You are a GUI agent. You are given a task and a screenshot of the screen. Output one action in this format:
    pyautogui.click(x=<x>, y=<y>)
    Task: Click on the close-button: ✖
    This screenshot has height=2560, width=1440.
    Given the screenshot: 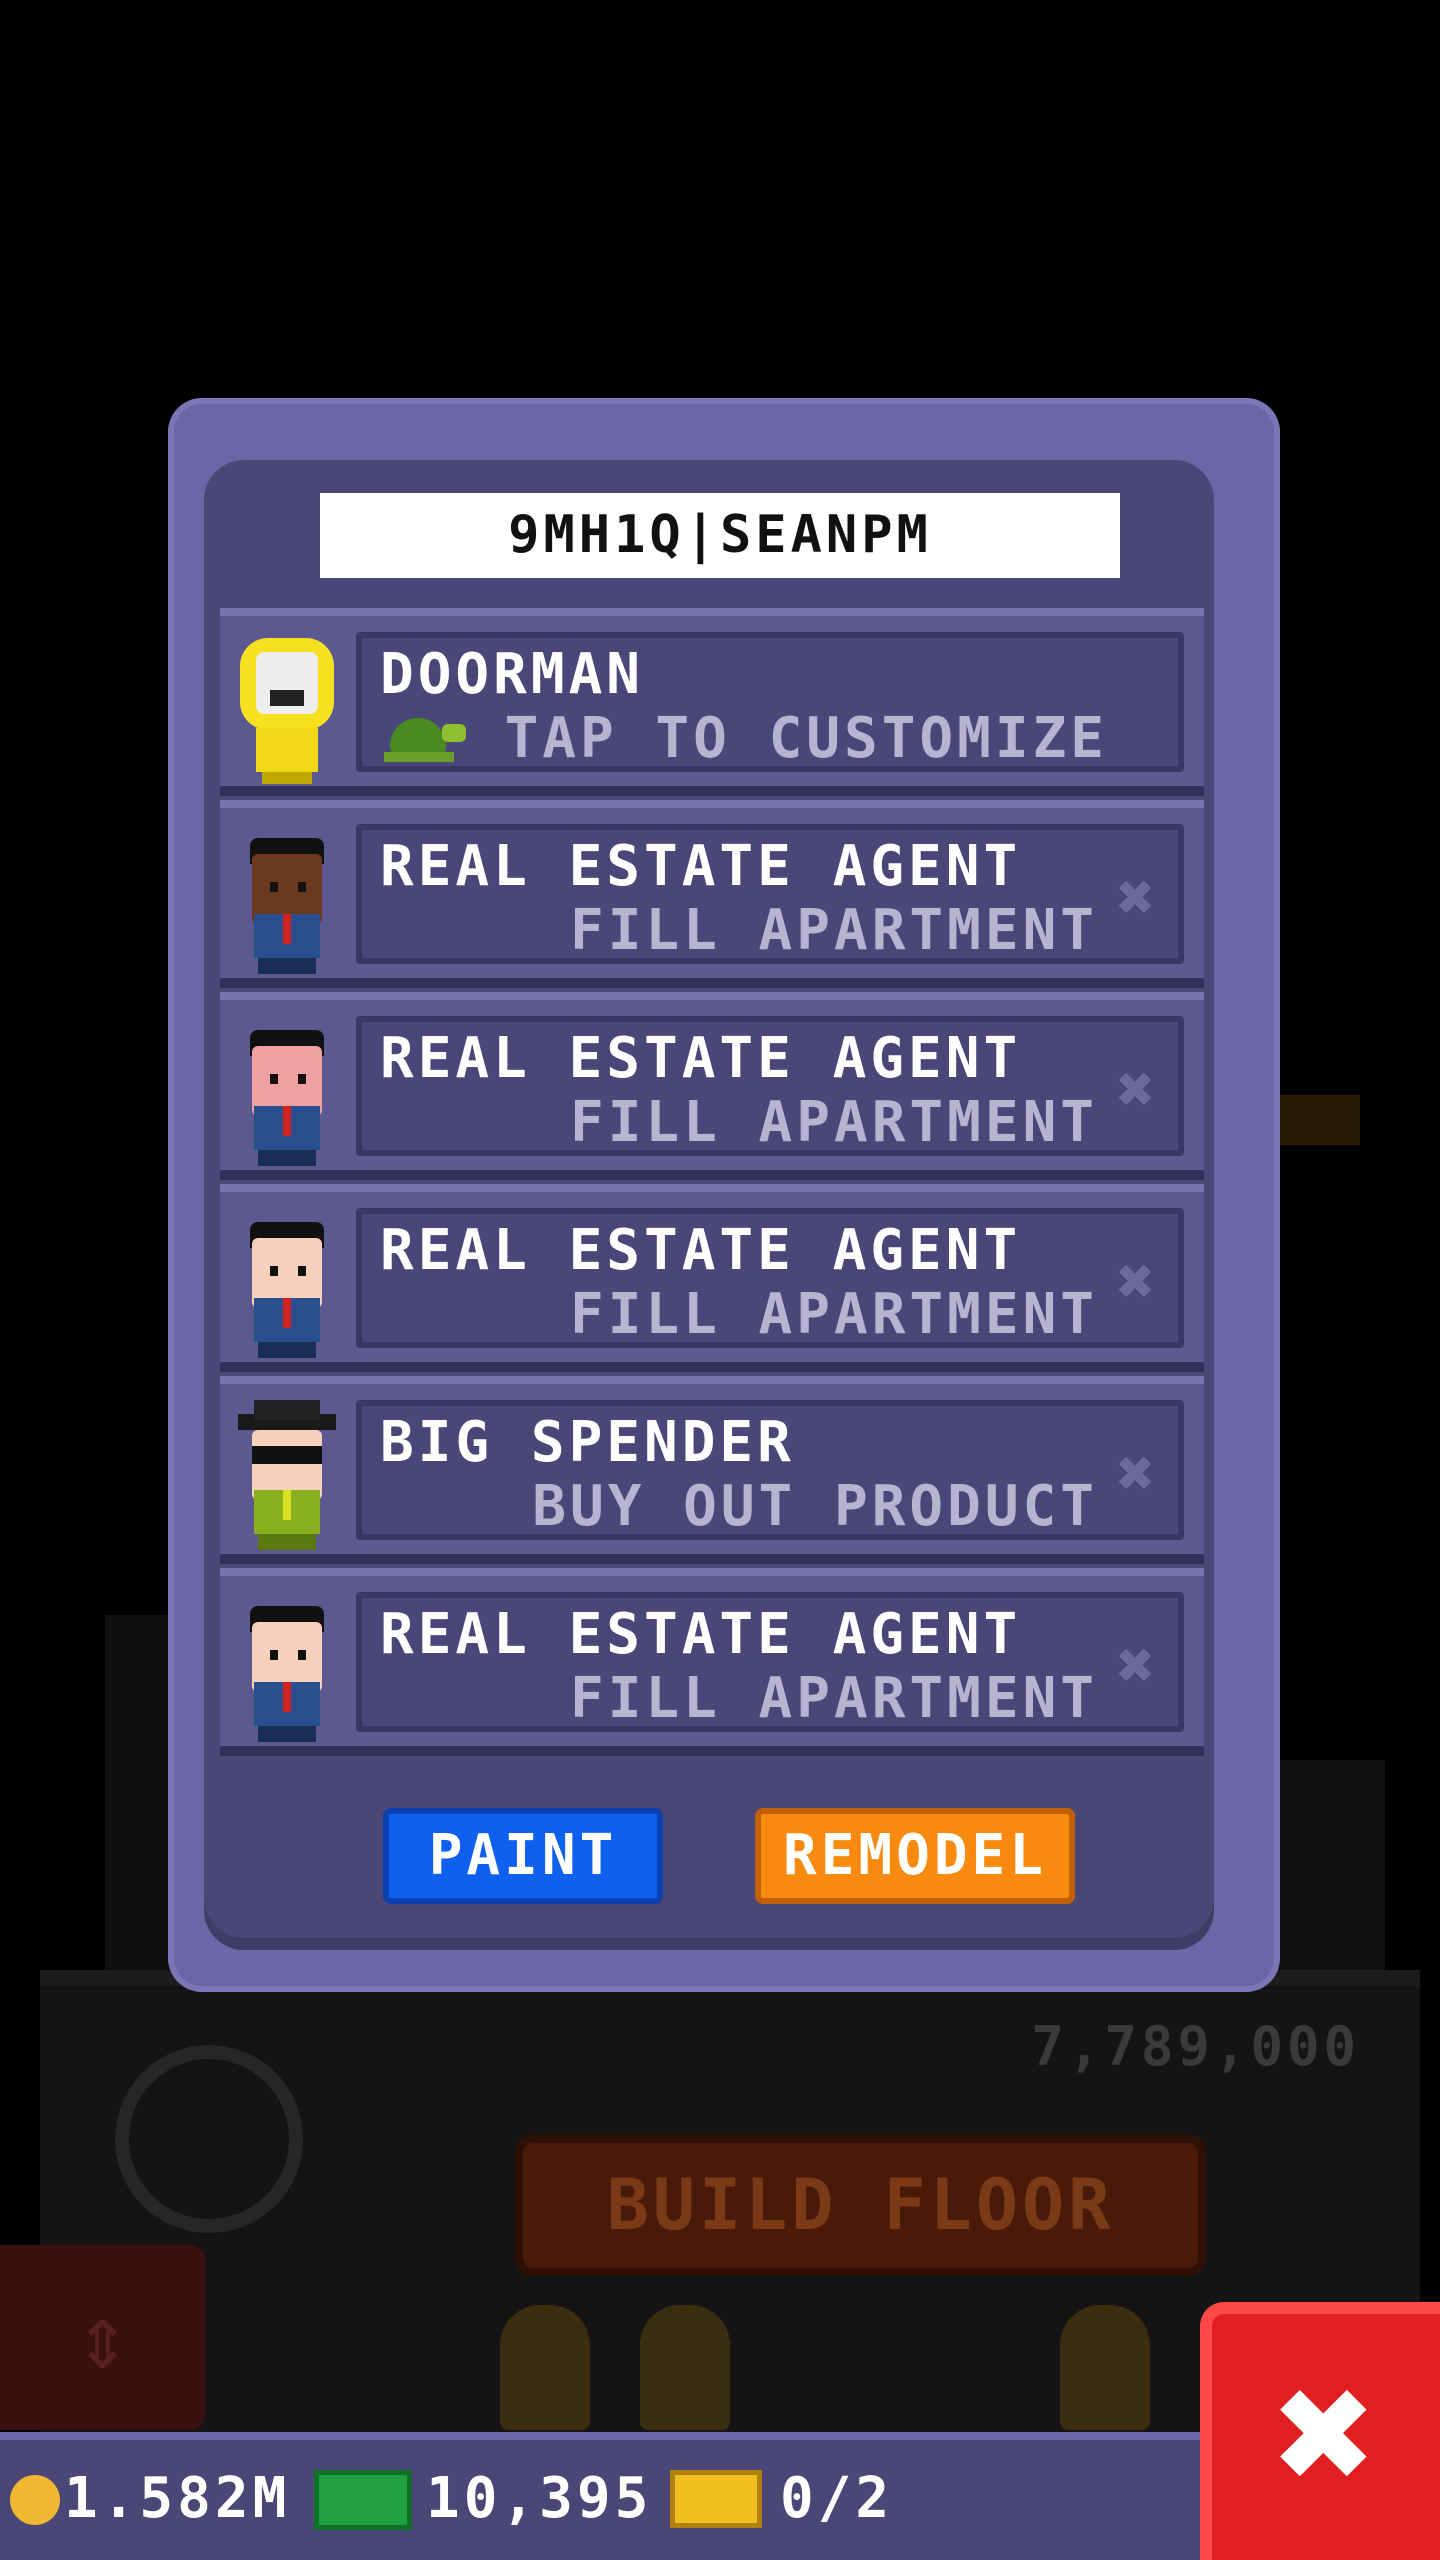 What is the action you would take?
    pyautogui.click(x=1320, y=2431)
    